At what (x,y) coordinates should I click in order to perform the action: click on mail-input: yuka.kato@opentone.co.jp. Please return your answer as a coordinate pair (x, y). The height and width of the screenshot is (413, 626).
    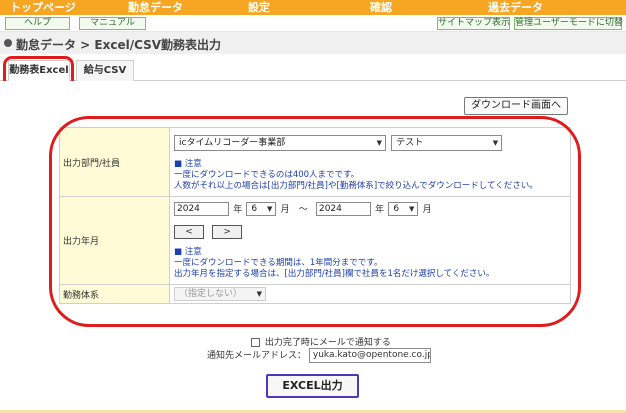
    Looking at the image, I should click on (369, 355).